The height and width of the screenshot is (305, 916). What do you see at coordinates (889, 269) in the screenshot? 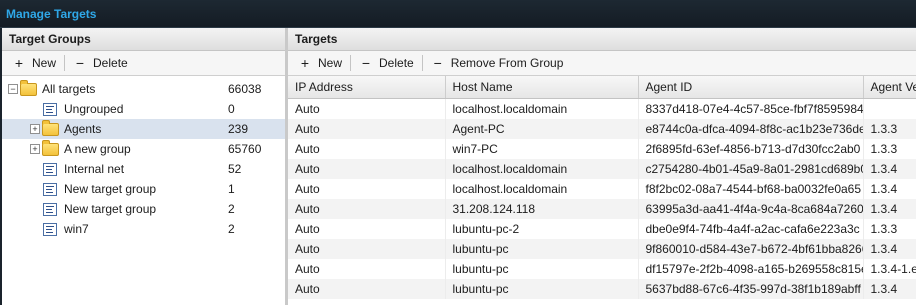
I see `agent-version-cell: 1.3.4-1.el` at bounding box center [889, 269].